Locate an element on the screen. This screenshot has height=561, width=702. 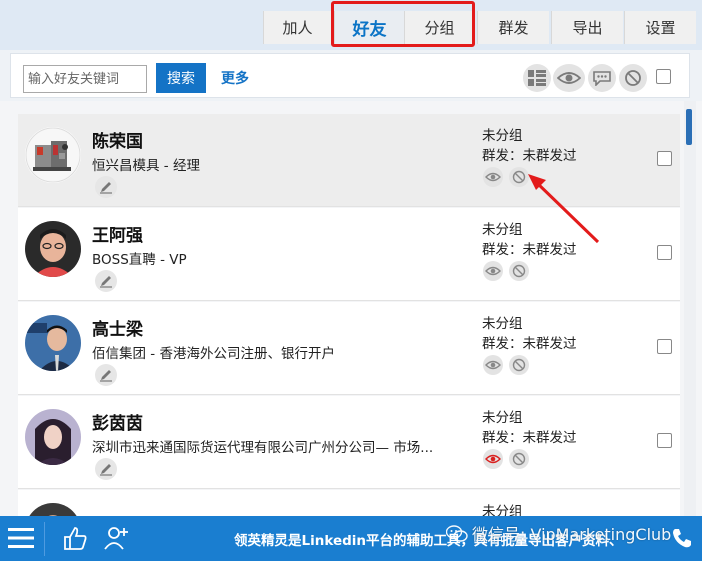
phone-icon is located at coordinates (682, 538).